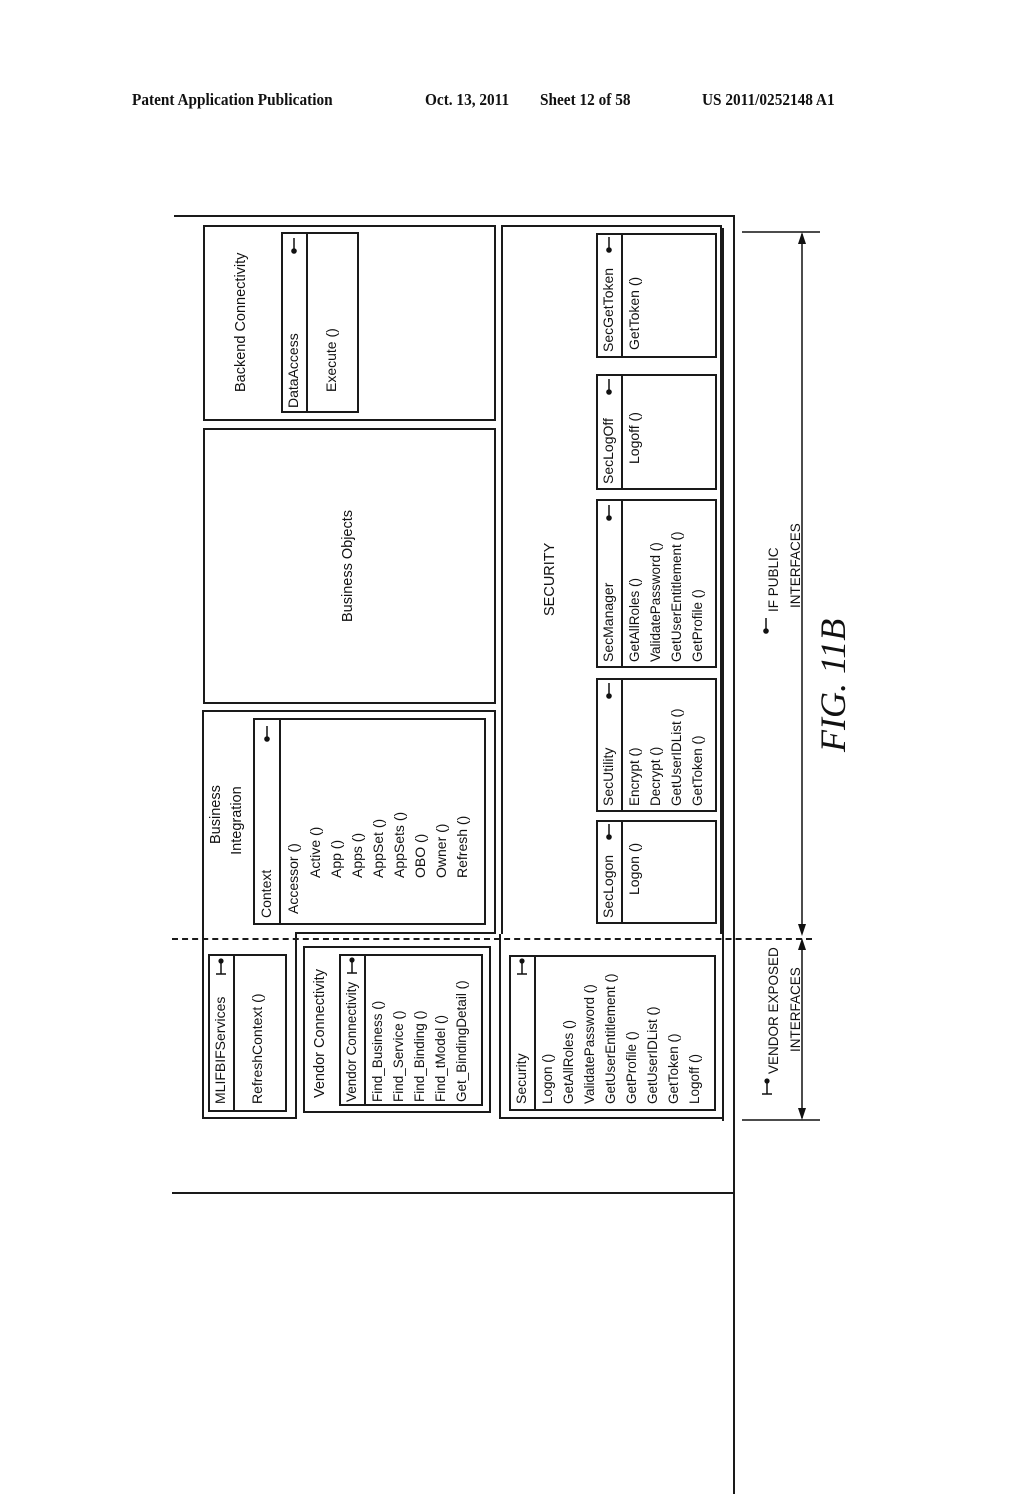 This screenshot has width=1024, height=1494. Describe the element at coordinates (634, 868) in the screenshot. I see `method-logon: Logon ()` at that location.